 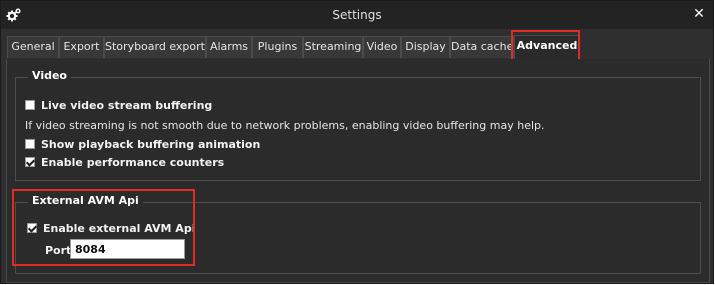 What do you see at coordinates (32, 228) in the screenshot?
I see `enable-avm-checkbox` at bounding box center [32, 228].